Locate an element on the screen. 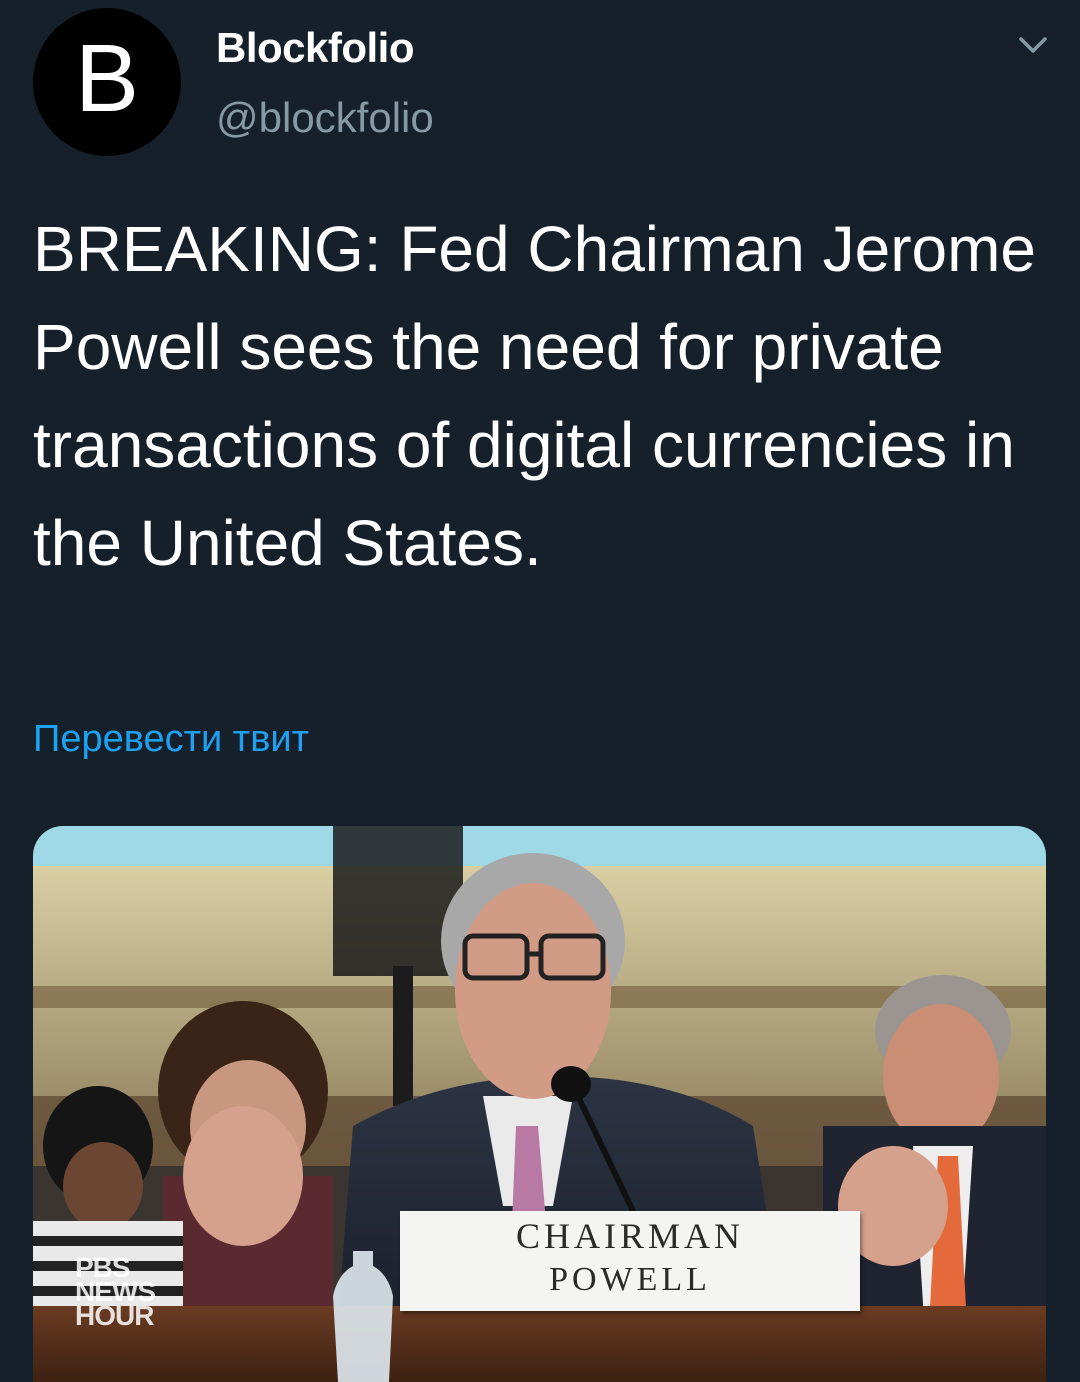 The width and height of the screenshot is (1080, 1382). display-name: Blockfolio is located at coordinates (315, 48).